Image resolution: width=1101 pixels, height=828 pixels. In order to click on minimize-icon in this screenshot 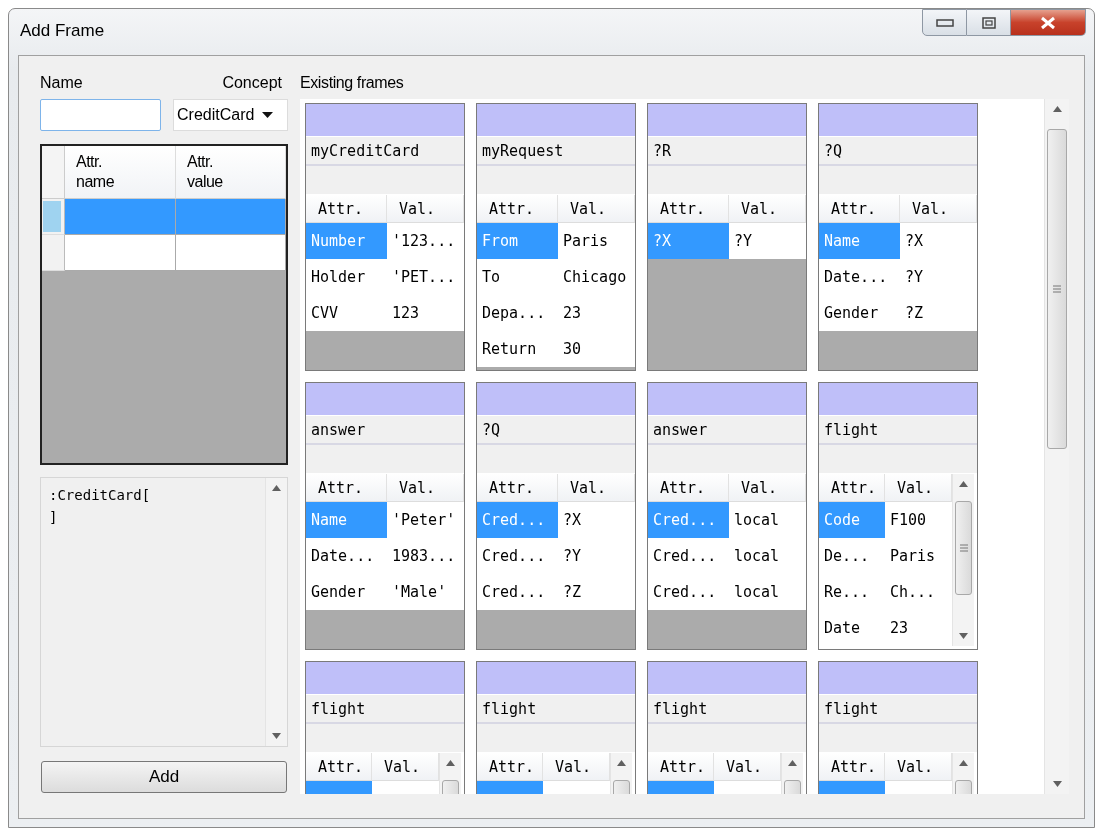, I will do `click(944, 22)`.